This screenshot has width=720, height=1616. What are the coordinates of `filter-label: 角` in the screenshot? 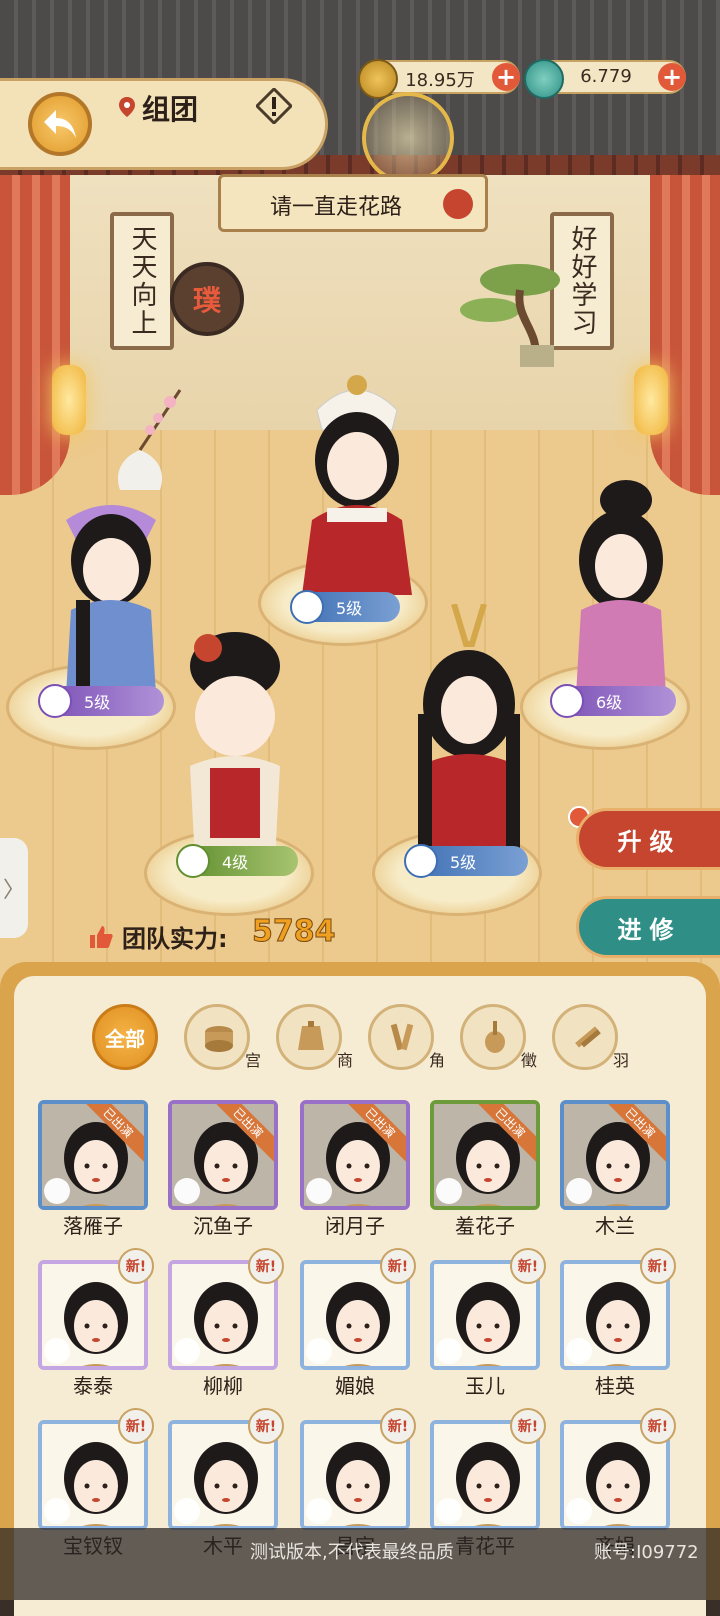 It's located at (436, 1060).